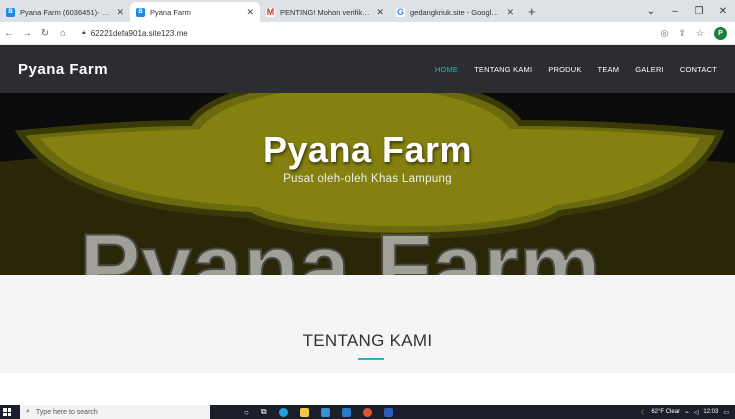 The height and width of the screenshot is (419, 735). I want to click on taskbar-apps: ○ ⧉, so click(318, 412).